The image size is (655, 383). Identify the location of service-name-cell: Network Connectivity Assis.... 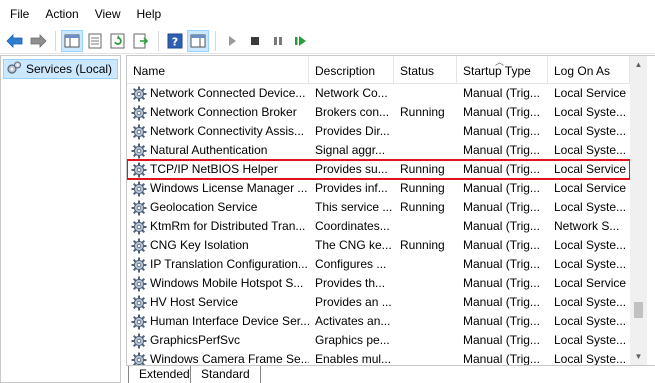
(218, 131).